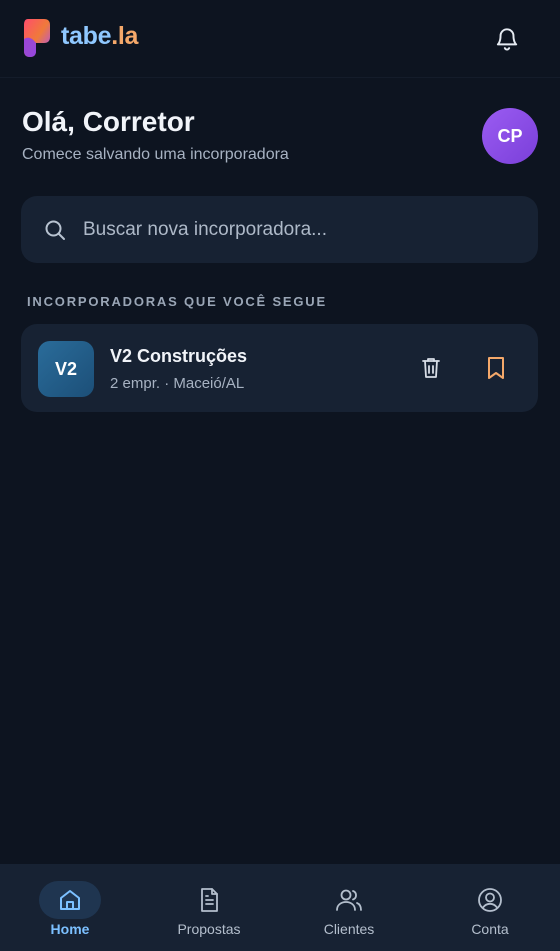 The width and height of the screenshot is (560, 951). I want to click on top-bar: tabe.la, so click(280, 39).